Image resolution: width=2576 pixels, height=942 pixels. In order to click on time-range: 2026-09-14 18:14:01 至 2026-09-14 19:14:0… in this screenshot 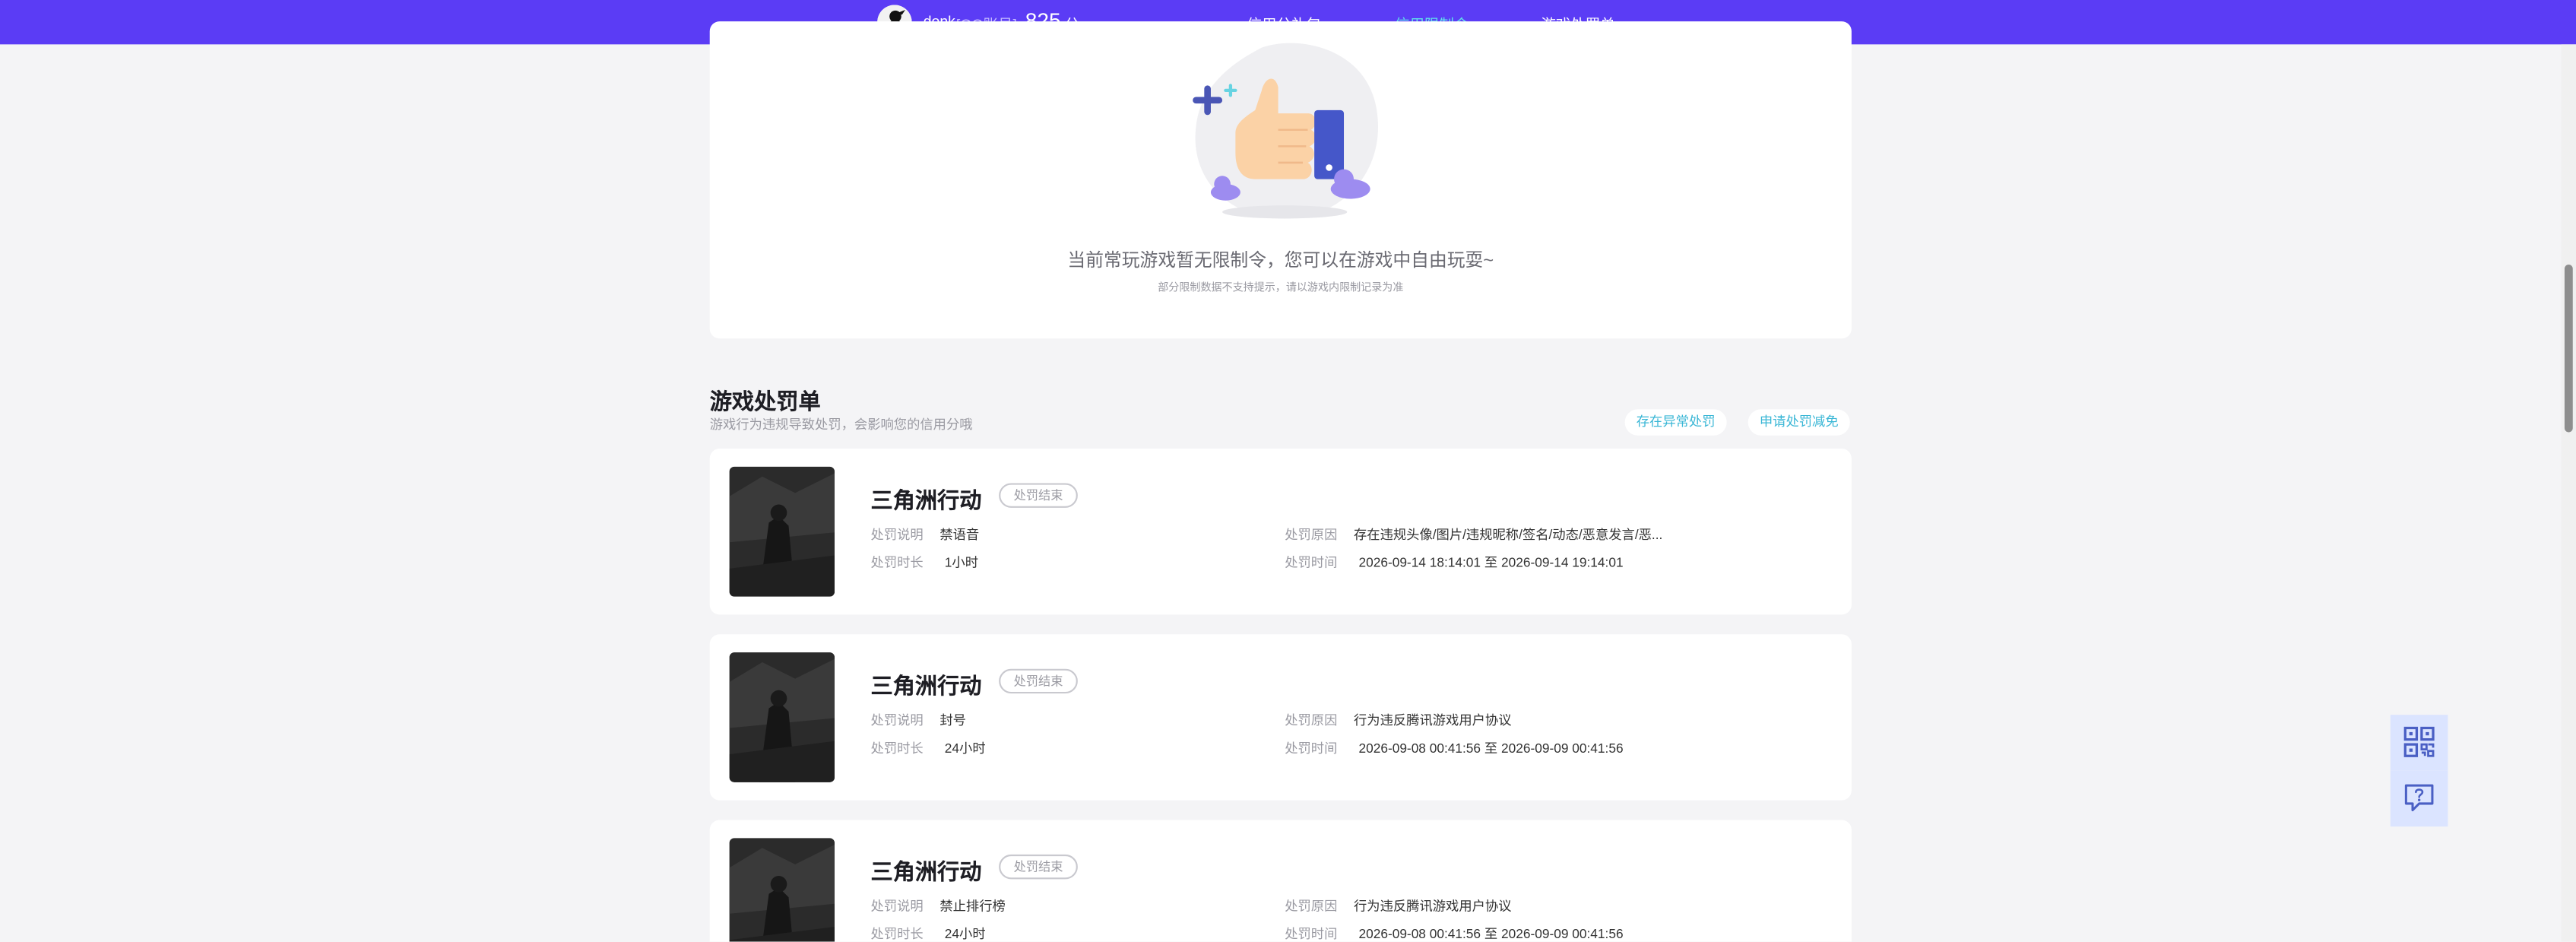, I will do `click(1490, 563)`.